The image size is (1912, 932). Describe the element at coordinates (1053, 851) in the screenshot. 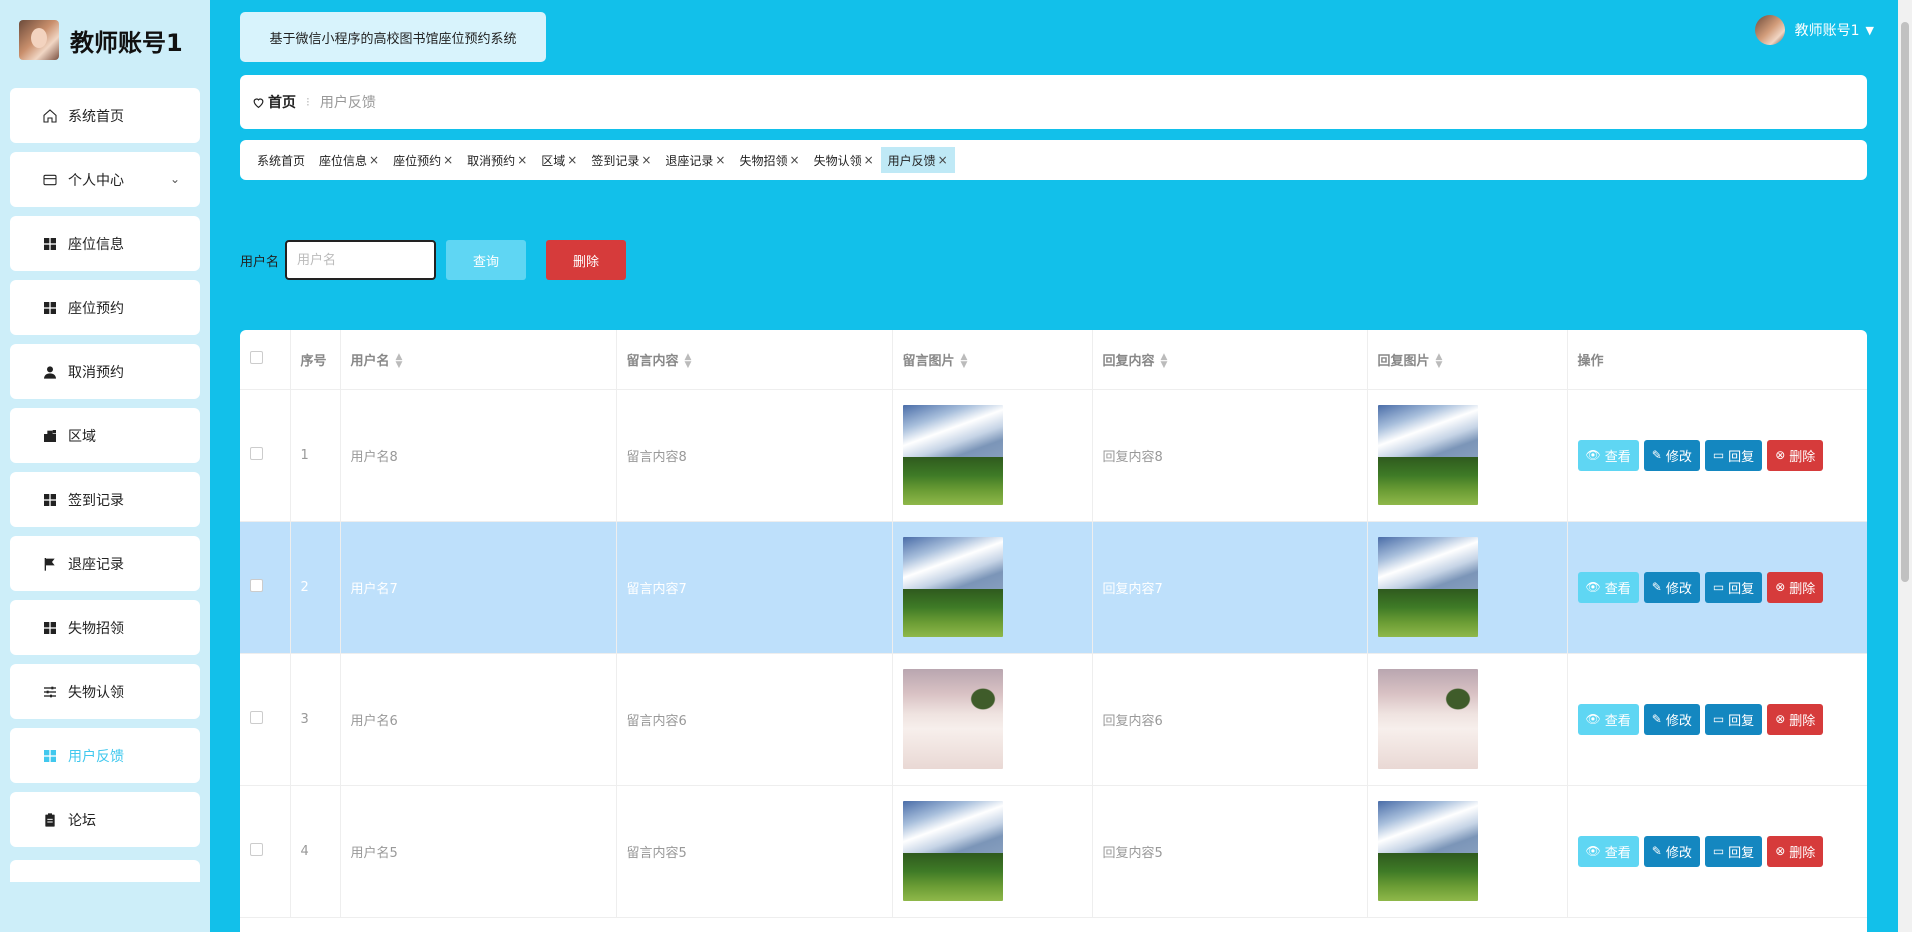

I see `table-row: 4 用户名5 留言内容5 回复内容5 👁 查看 ✎ 修改 ▭ 回复 ⊗ 删除` at that location.